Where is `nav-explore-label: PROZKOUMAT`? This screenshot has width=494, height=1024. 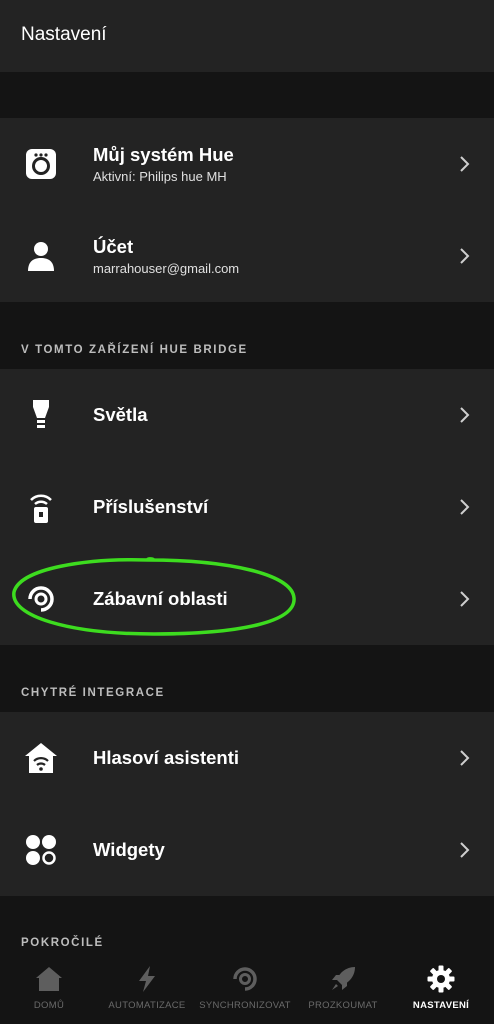 nav-explore-label: PROZKOUMAT is located at coordinates (343, 1005).